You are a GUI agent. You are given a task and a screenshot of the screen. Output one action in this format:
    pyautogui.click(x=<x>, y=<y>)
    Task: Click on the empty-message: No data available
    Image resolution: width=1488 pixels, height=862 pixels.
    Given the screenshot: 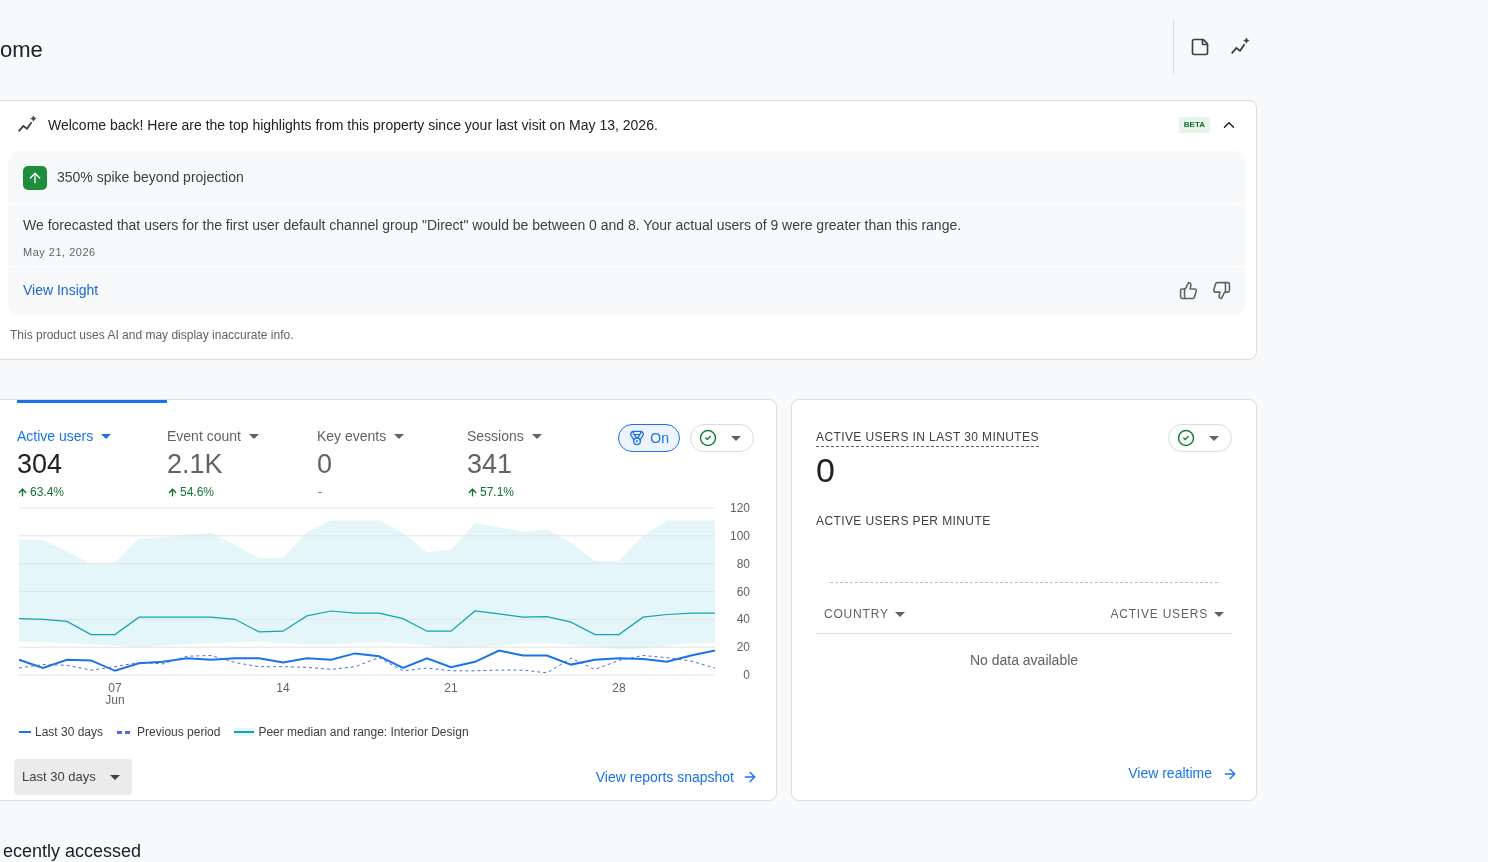 What is the action you would take?
    pyautogui.click(x=1024, y=660)
    